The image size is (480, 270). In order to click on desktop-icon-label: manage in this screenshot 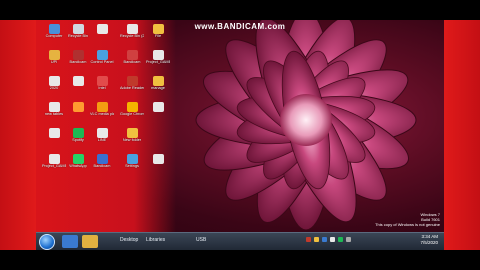, I will do `click(158, 88)`.